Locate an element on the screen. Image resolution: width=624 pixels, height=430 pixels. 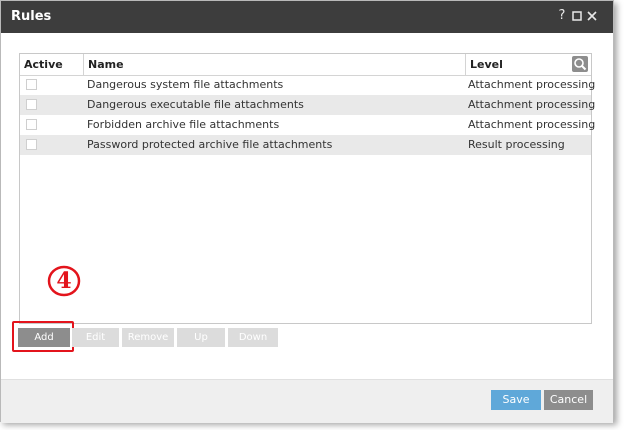
rule-name: Forbidden archive file attachments is located at coordinates (183, 124).